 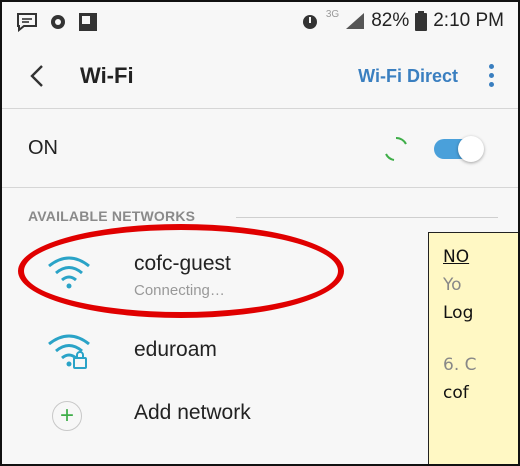 I want to click on battery-percent: 82%, so click(x=390, y=20).